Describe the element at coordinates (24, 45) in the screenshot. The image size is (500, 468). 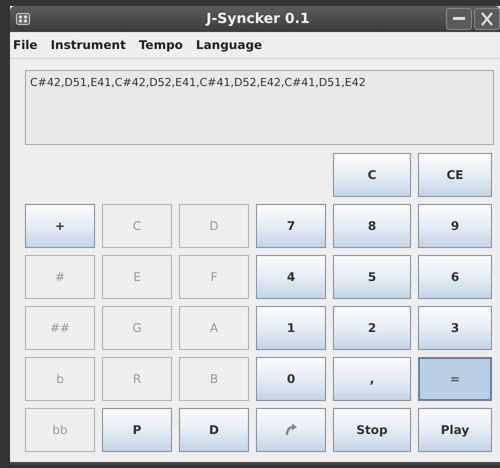
I see `menu-item: File` at that location.